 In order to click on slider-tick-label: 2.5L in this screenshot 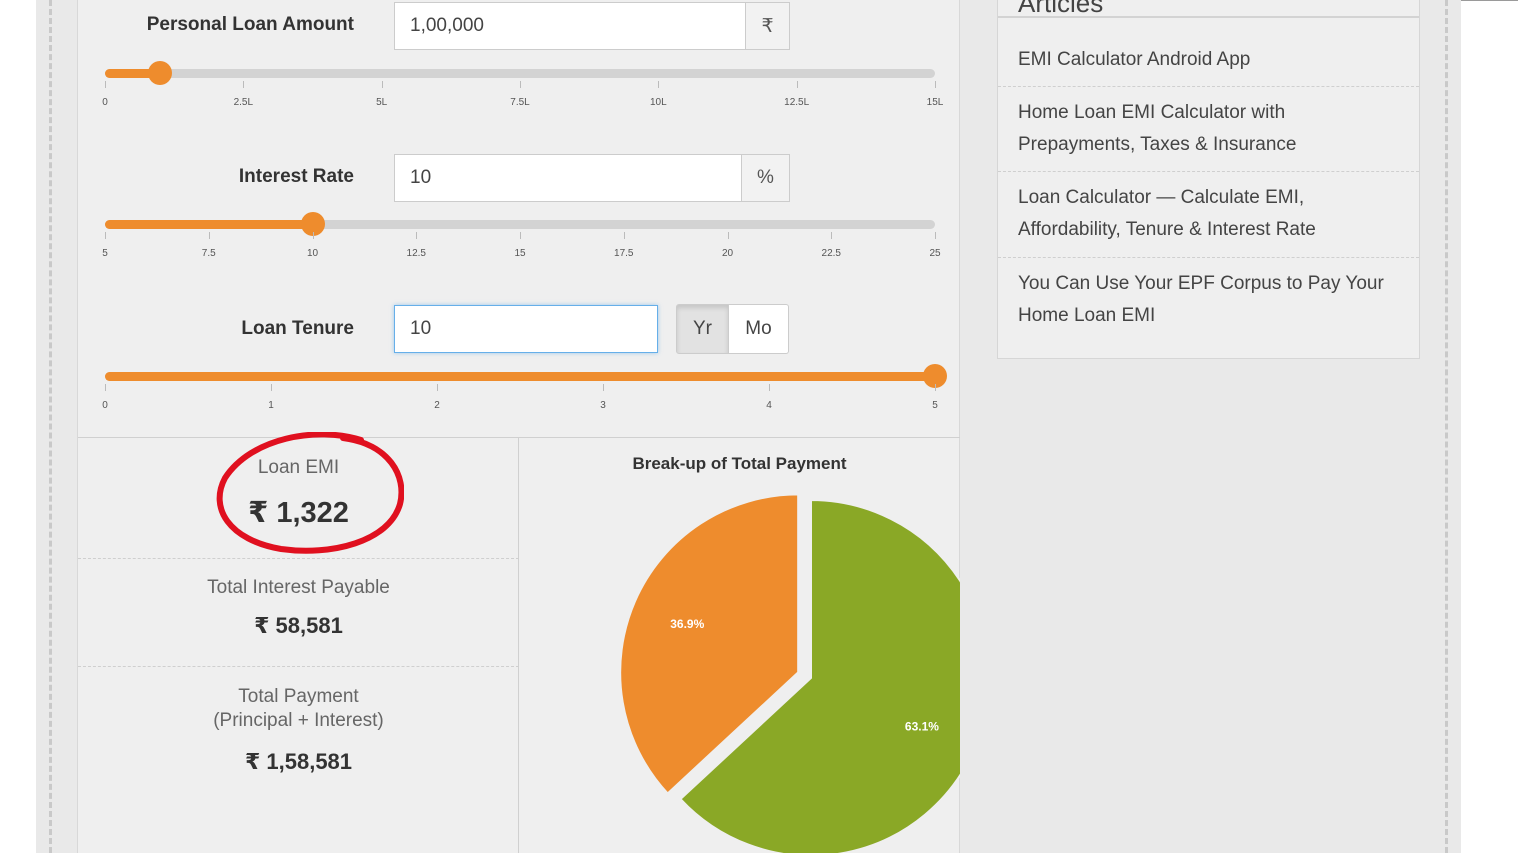, I will do `click(243, 102)`.